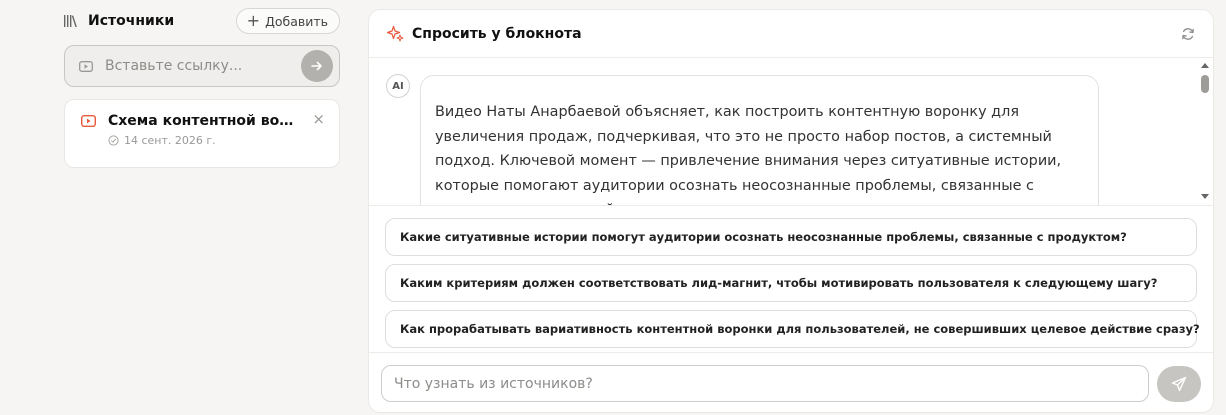 This screenshot has height=415, width=1226. Describe the element at coordinates (197, 66) in the screenshot. I see `link-input` at that location.